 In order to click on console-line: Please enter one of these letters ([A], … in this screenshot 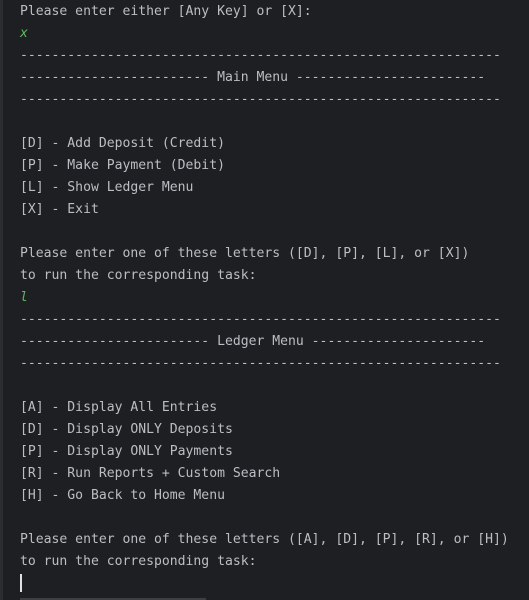, I will do `click(264, 539)`.